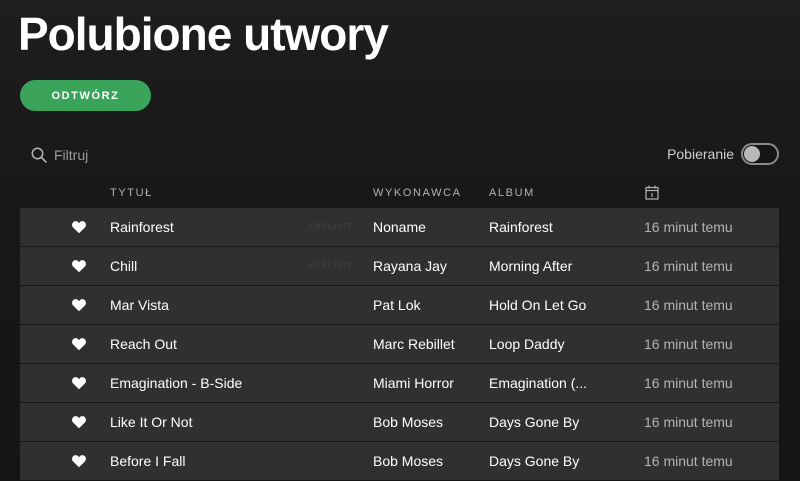 The height and width of the screenshot is (481, 800). What do you see at coordinates (85, 95) in the screenshot?
I see `play-button: ODTWÓRZ` at bounding box center [85, 95].